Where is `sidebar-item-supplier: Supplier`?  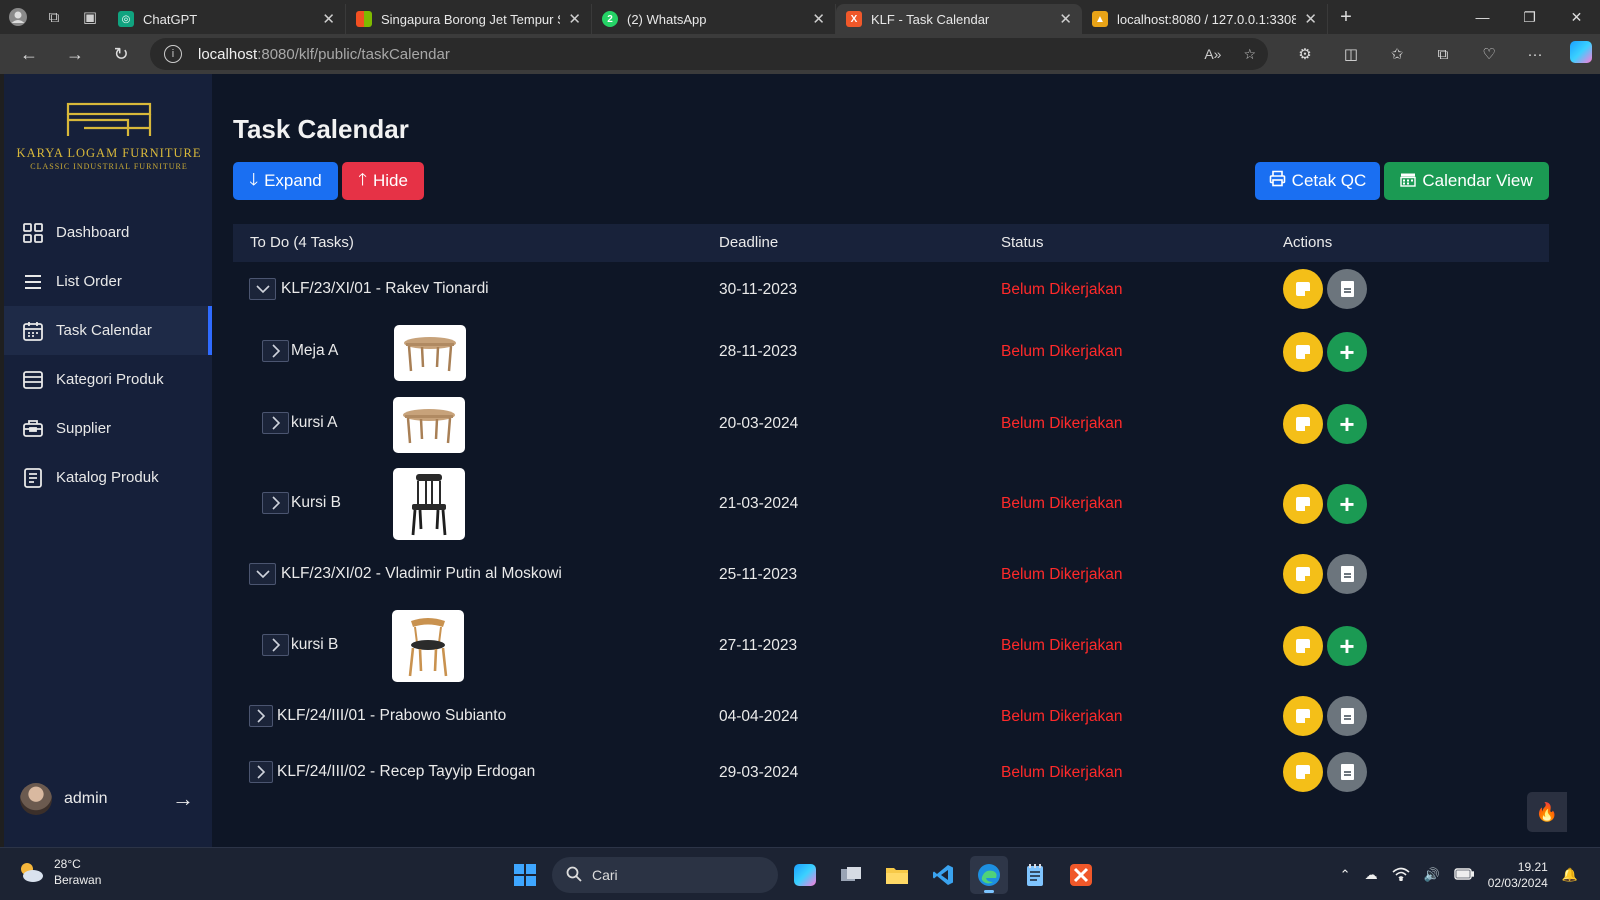 sidebar-item-supplier: Supplier is located at coordinates (108, 428).